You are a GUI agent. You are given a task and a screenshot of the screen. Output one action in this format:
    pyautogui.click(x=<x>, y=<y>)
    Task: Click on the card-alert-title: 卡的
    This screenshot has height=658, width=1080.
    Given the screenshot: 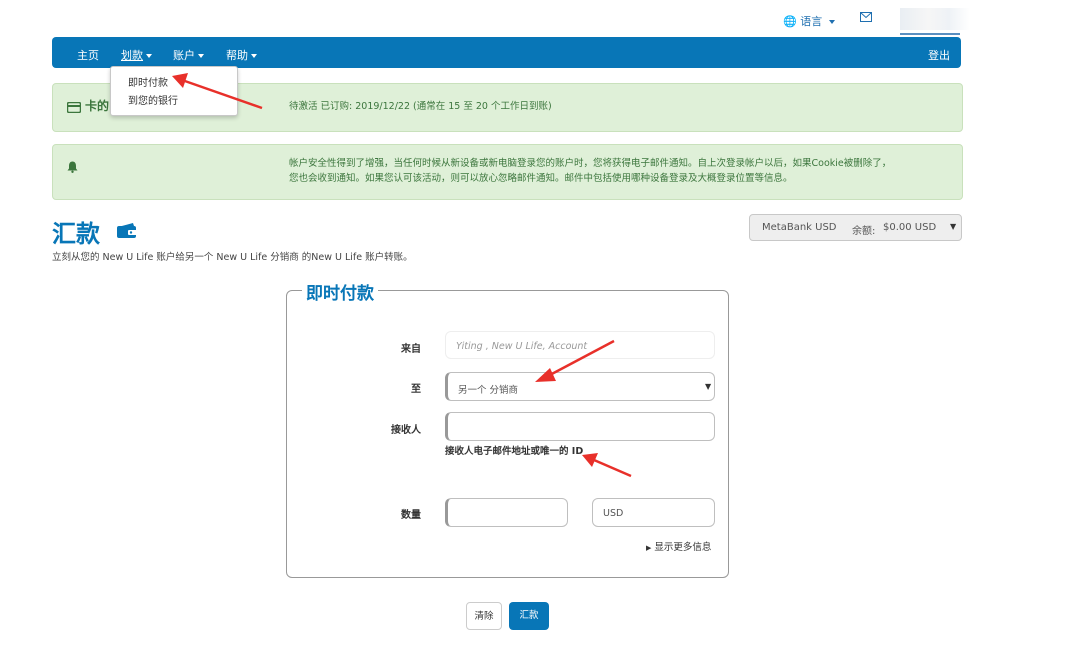 What is the action you would take?
    pyautogui.click(x=97, y=106)
    